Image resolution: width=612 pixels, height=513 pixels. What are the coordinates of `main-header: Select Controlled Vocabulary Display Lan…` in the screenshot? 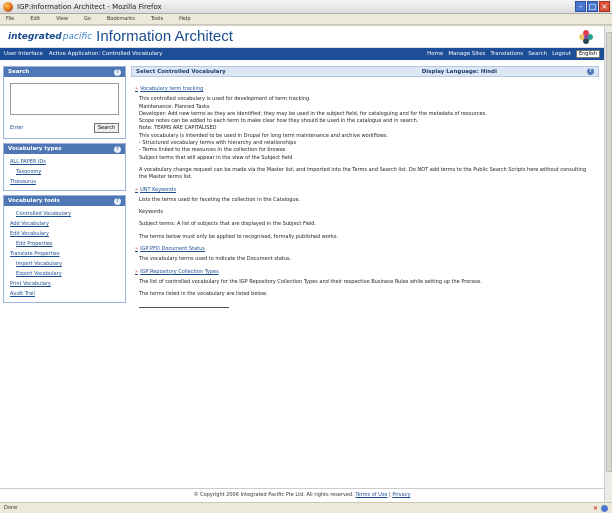 It's located at (365, 71).